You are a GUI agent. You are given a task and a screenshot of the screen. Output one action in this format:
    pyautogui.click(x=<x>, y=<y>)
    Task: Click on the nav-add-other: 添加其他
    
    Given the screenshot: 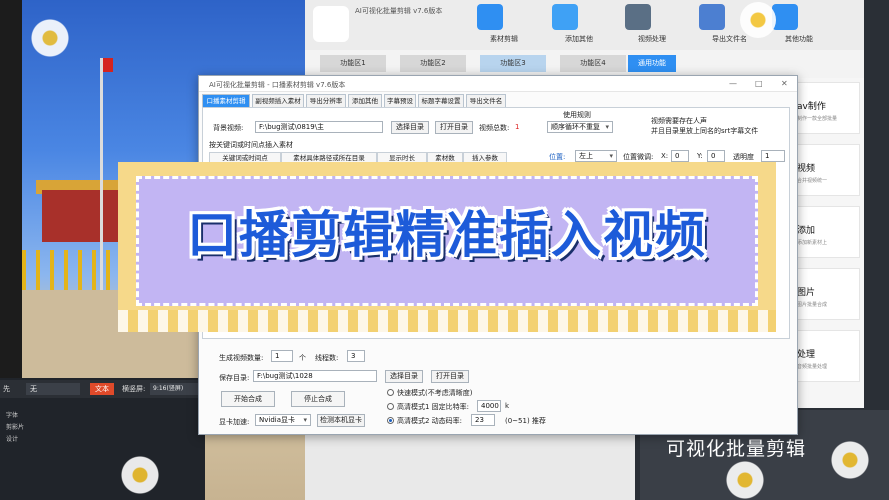 What is the action you would take?
    pyautogui.click(x=565, y=26)
    